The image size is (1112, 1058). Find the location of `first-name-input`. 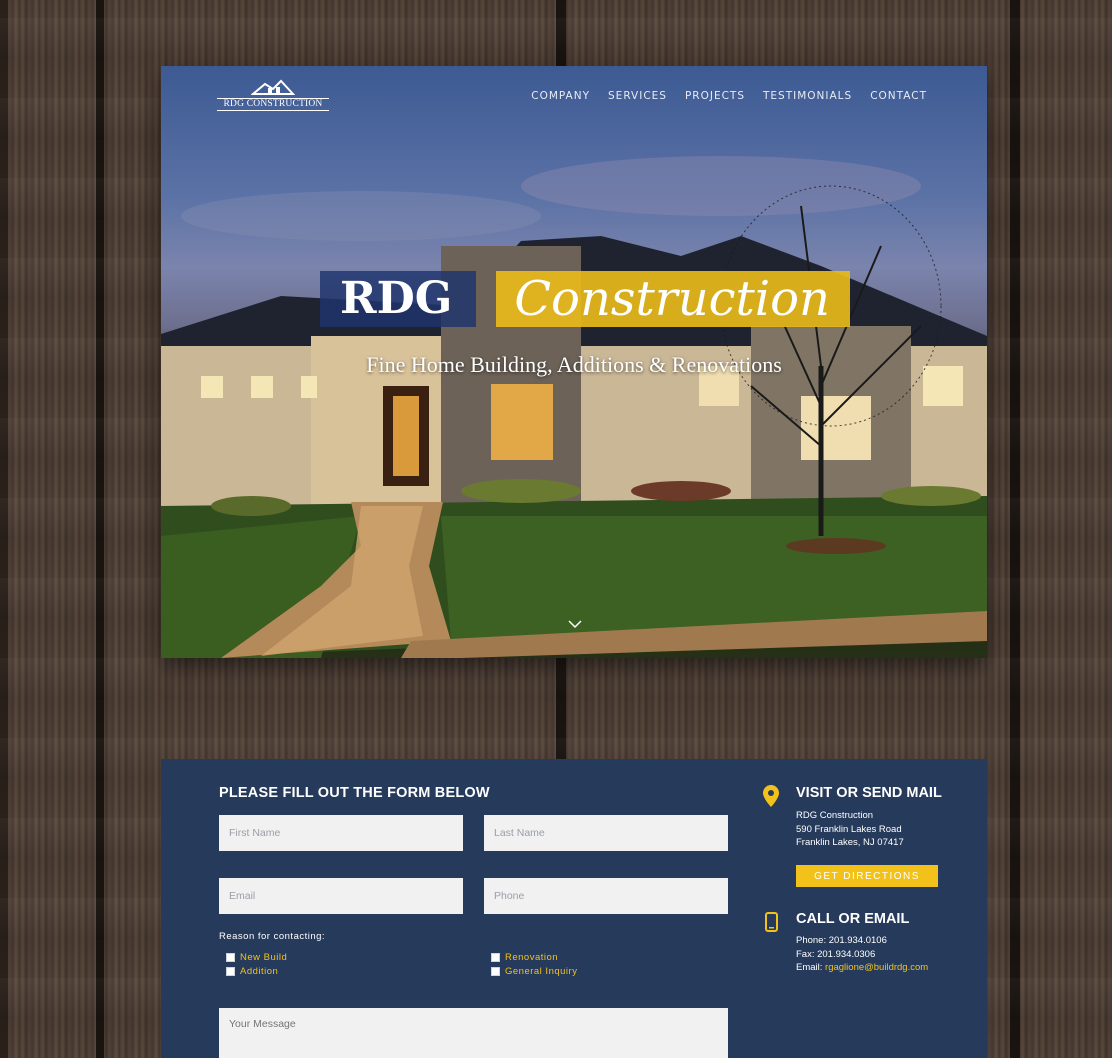

first-name-input is located at coordinates (341, 833).